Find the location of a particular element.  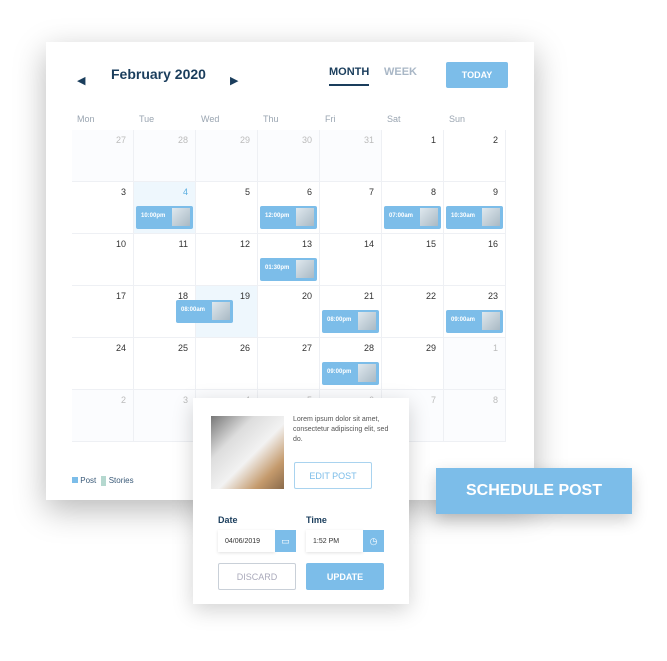

edit-post-button: EDIT POST is located at coordinates (333, 475).